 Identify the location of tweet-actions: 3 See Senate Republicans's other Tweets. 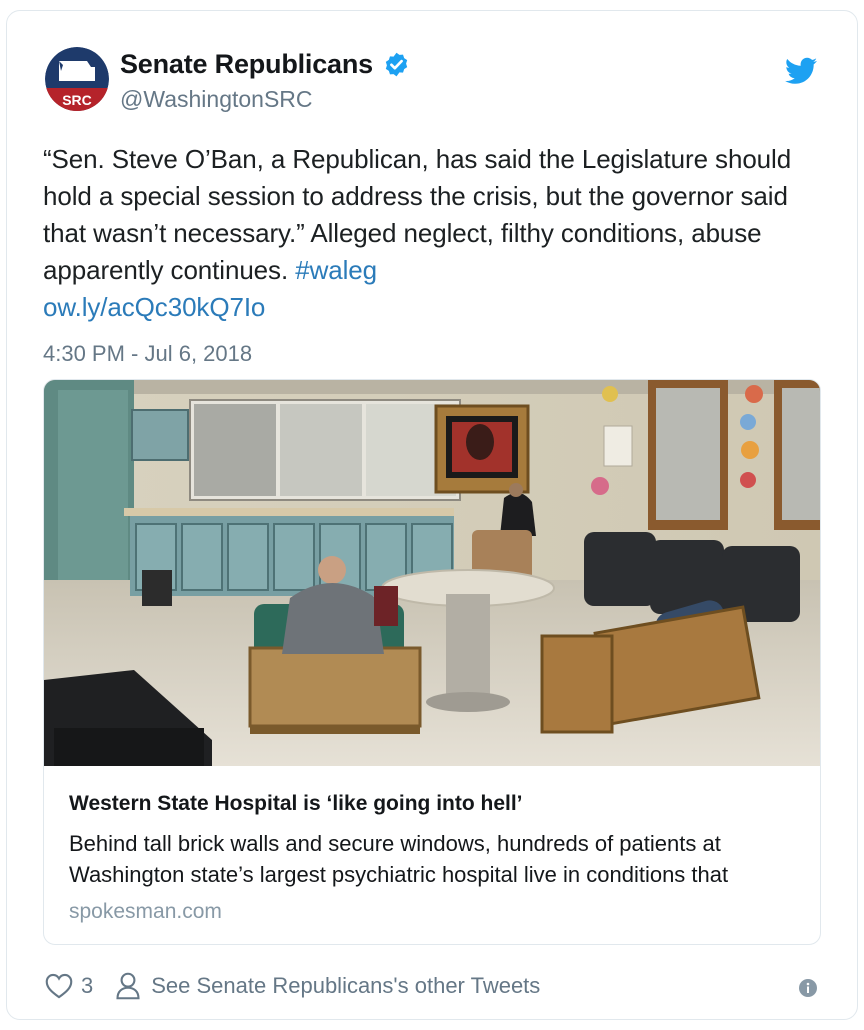
(292, 986).